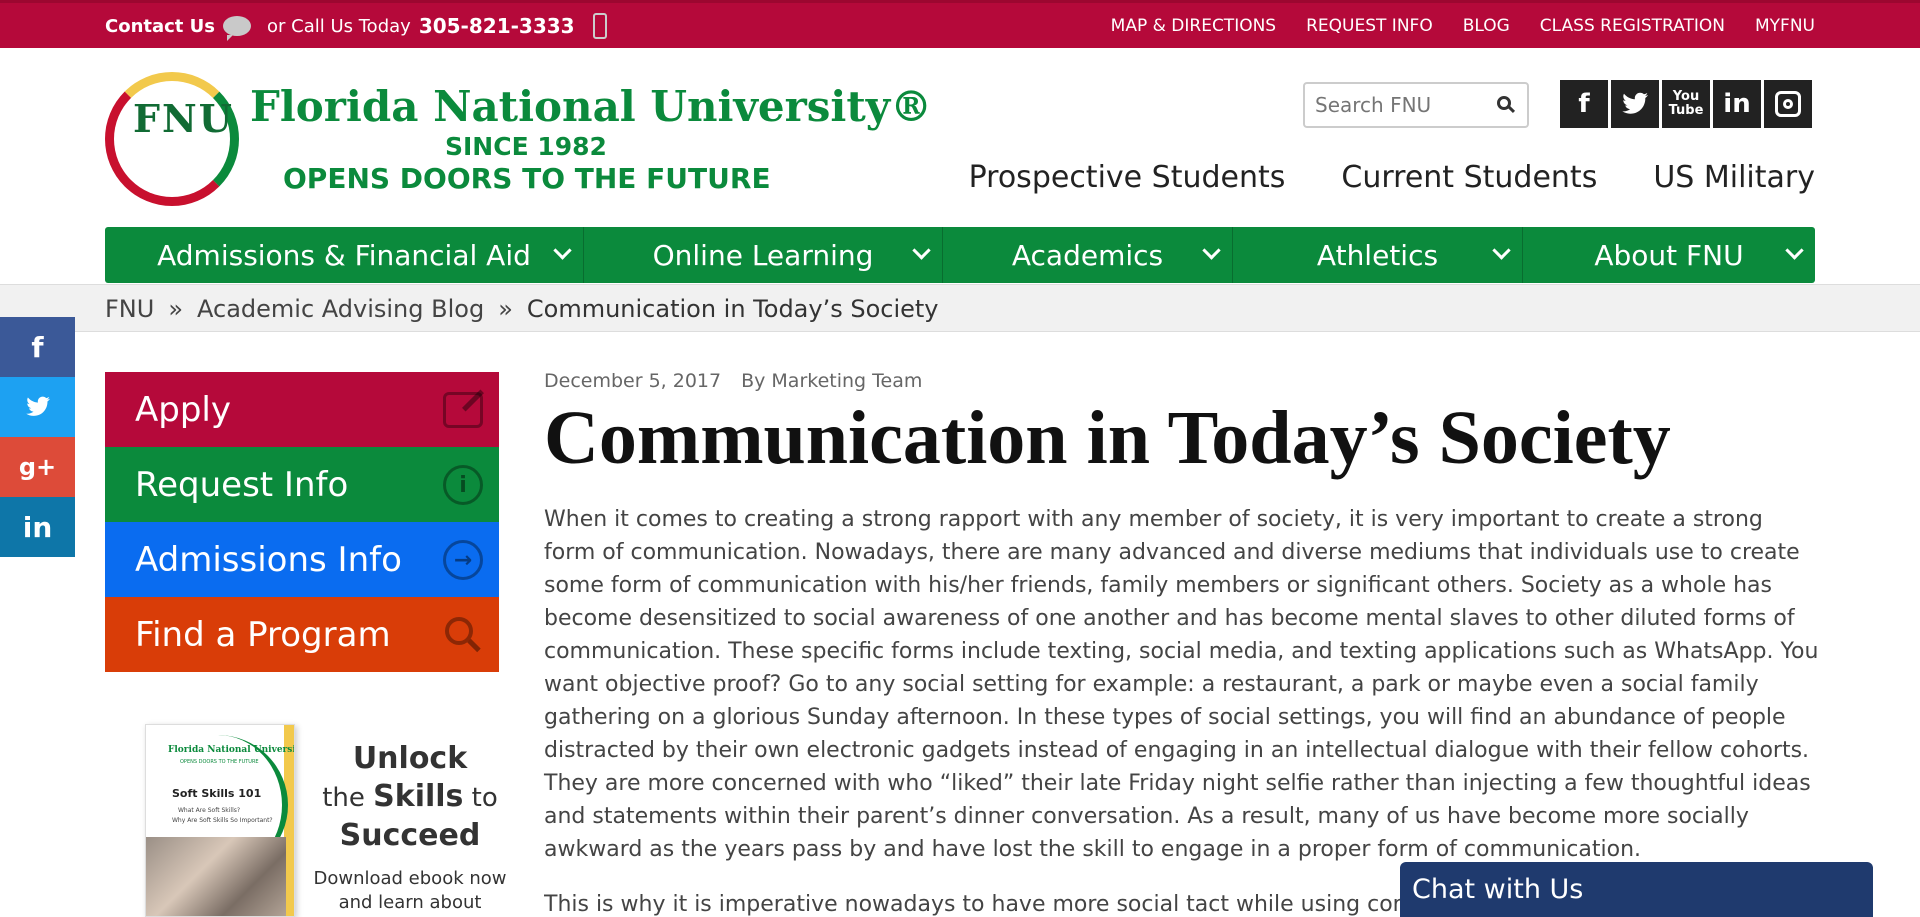  I want to click on logo-tagline: OPENS DOORS TO THE FUTURE, so click(527, 178).